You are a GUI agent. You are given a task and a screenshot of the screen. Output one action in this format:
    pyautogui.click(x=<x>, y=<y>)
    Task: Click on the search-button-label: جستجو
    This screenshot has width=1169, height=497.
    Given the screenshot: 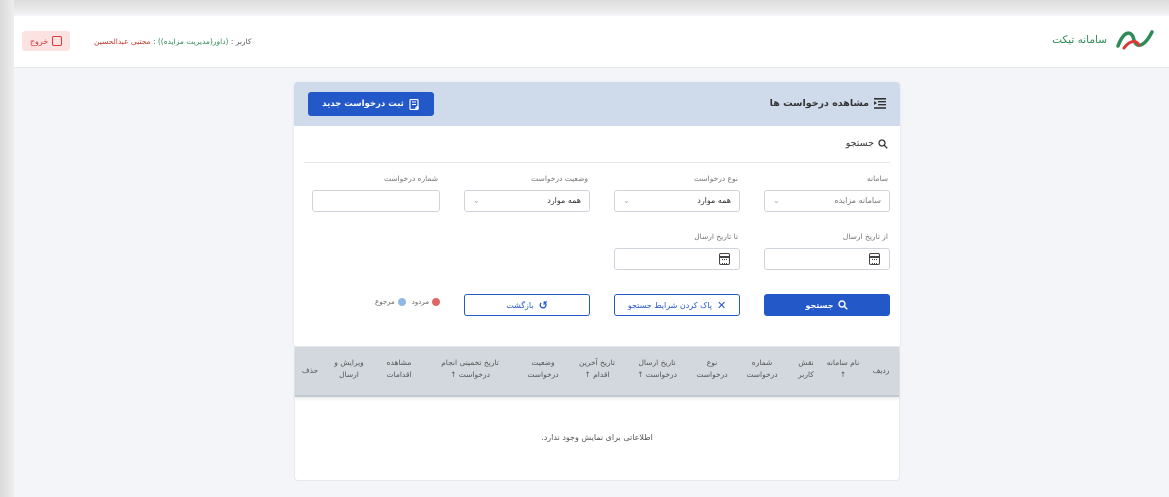 What is the action you would take?
    pyautogui.click(x=819, y=305)
    